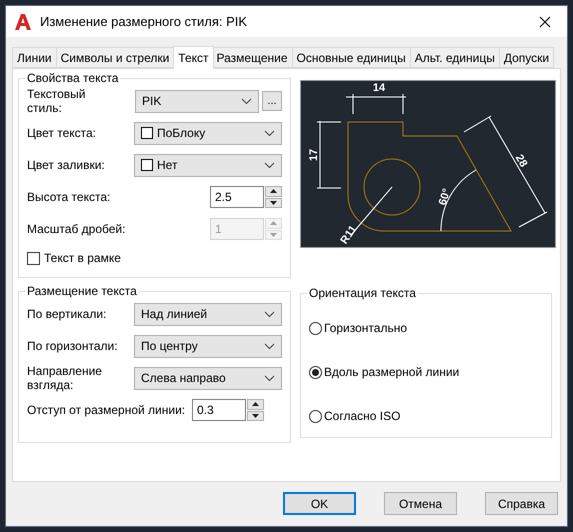 The height and width of the screenshot is (532, 573). What do you see at coordinates (170, 346) in the screenshot?
I see `dropdown-value: По центру` at bounding box center [170, 346].